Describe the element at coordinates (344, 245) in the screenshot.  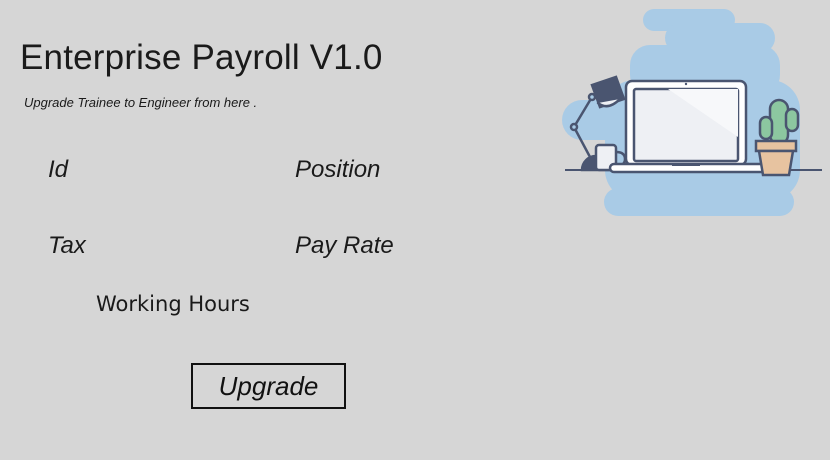
I see `pay-rate-label: Pay Rate` at that location.